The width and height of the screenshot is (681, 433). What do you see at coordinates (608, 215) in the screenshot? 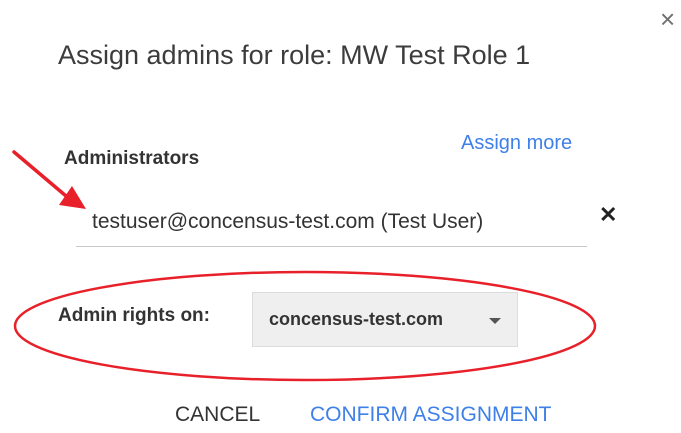
I see `remove-administrator-icon: ✕` at bounding box center [608, 215].